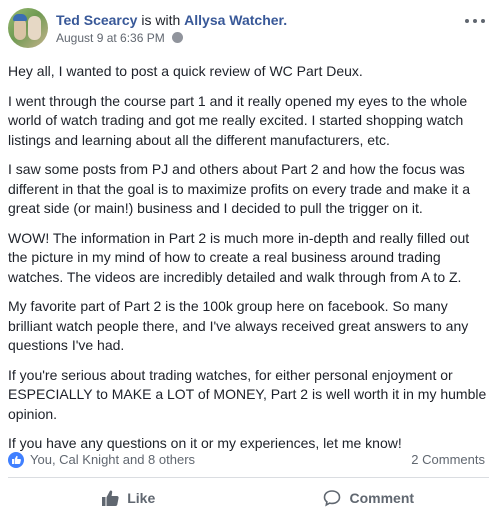 The image size is (497, 517). I want to click on post-timestamp-line: August 9 at 6:36 PM, so click(120, 38).